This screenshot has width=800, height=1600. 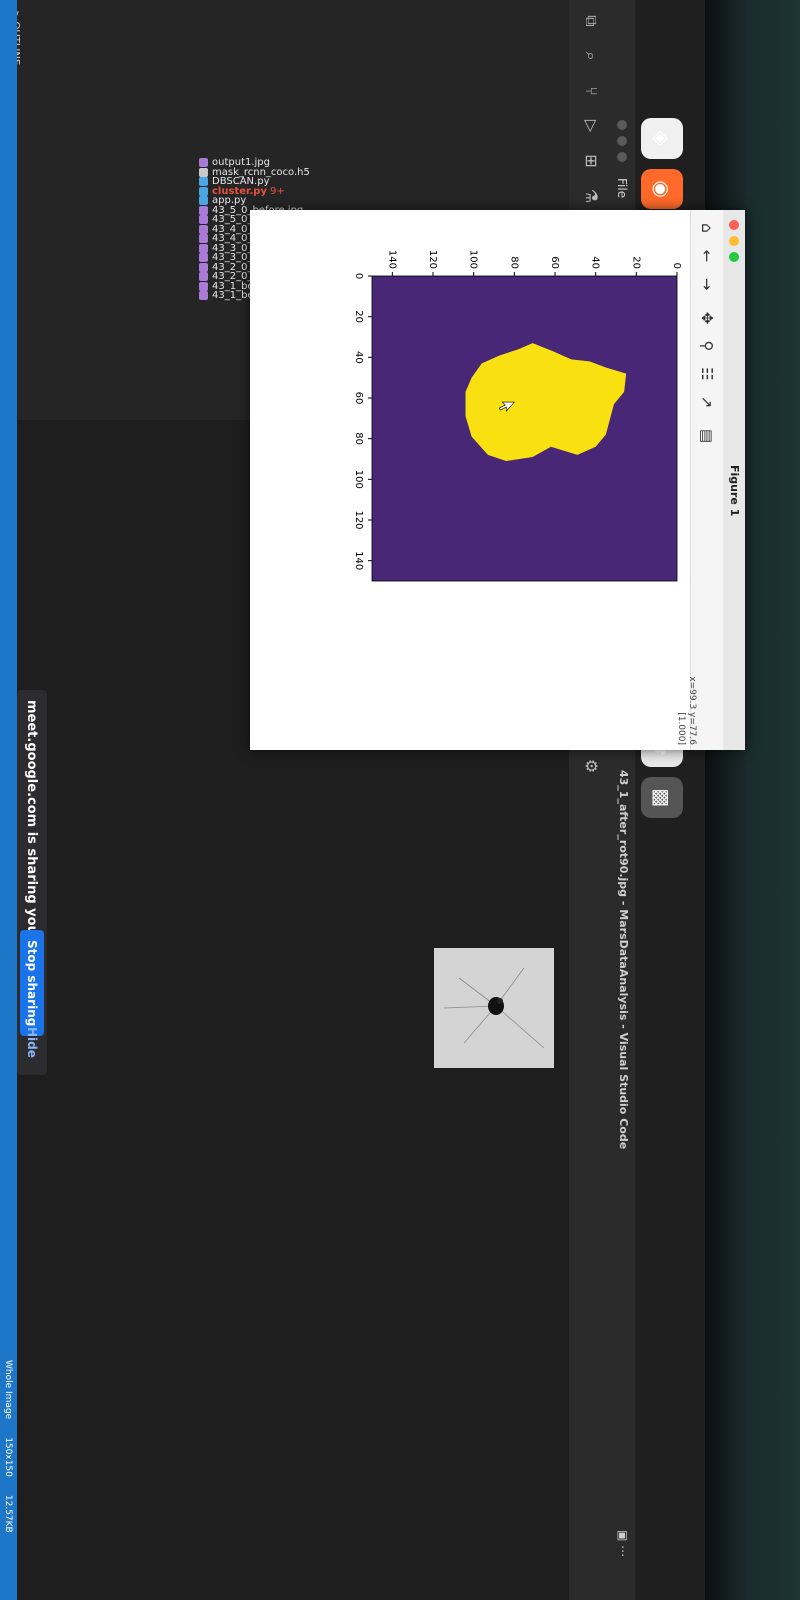 I want to click on figure-minimize-button, so click(x=734, y=241).